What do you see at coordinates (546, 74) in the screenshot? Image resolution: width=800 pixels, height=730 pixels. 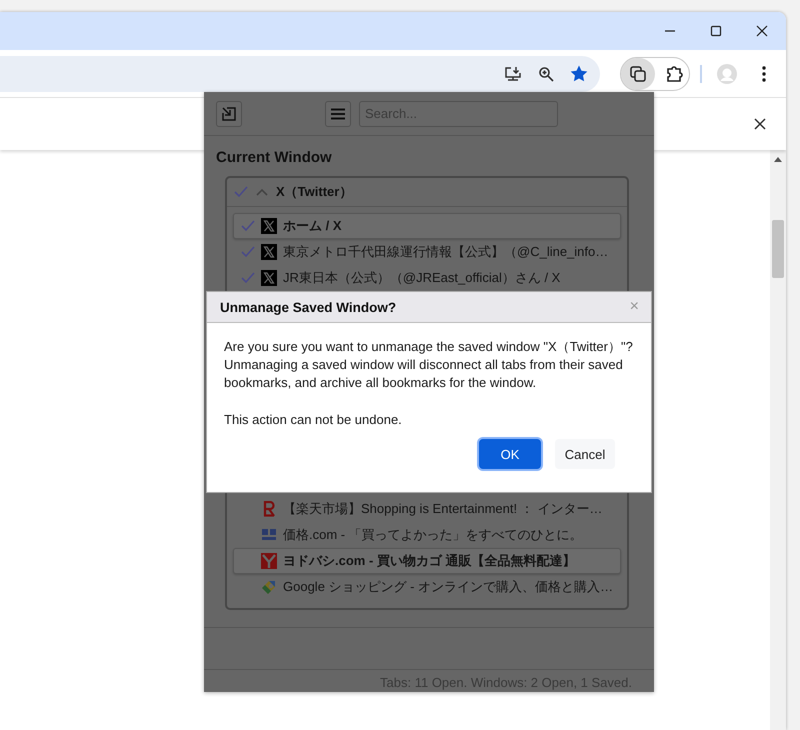 I see `zoom-icon` at bounding box center [546, 74].